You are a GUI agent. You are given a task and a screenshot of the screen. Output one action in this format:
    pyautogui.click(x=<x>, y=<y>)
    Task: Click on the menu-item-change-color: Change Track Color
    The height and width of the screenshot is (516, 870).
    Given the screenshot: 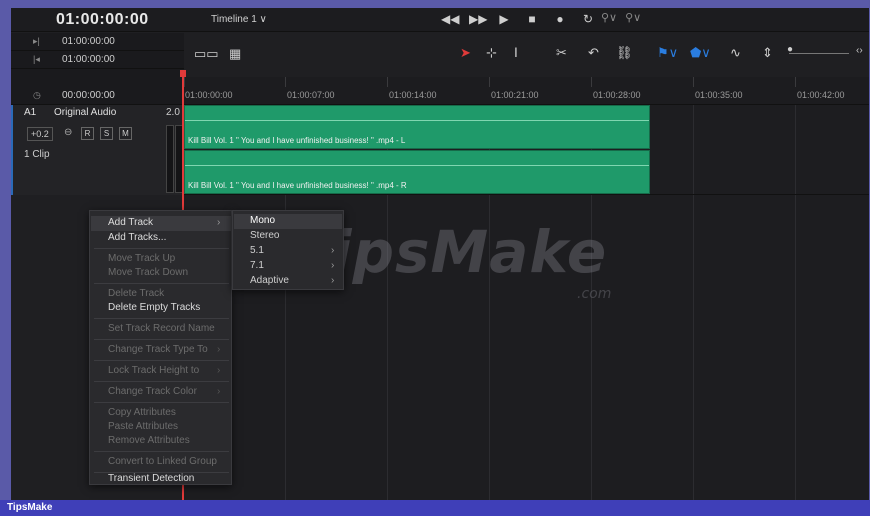 What is the action you would take?
    pyautogui.click(x=152, y=391)
    